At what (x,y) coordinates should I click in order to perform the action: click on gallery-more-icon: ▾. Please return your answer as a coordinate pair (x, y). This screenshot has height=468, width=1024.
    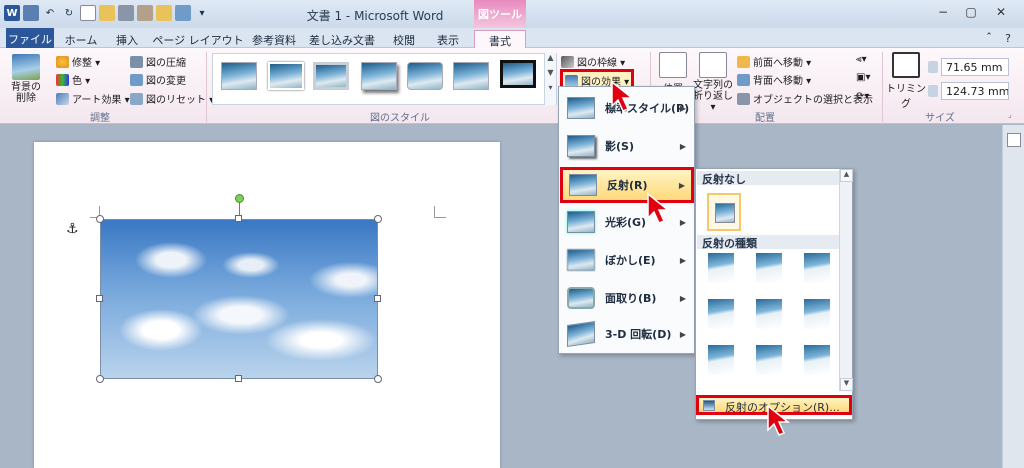
    Looking at the image, I should click on (550, 87).